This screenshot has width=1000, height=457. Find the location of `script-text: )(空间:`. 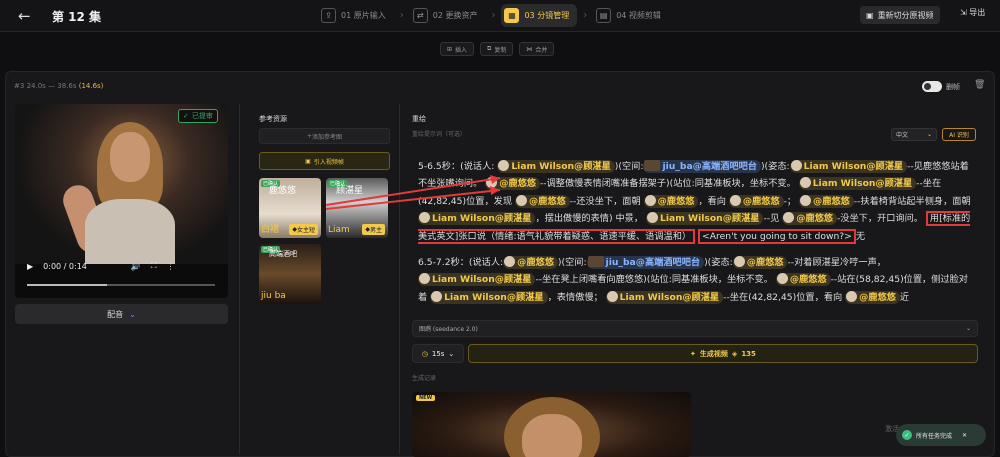

script-text: )(空间: is located at coordinates (629, 166).